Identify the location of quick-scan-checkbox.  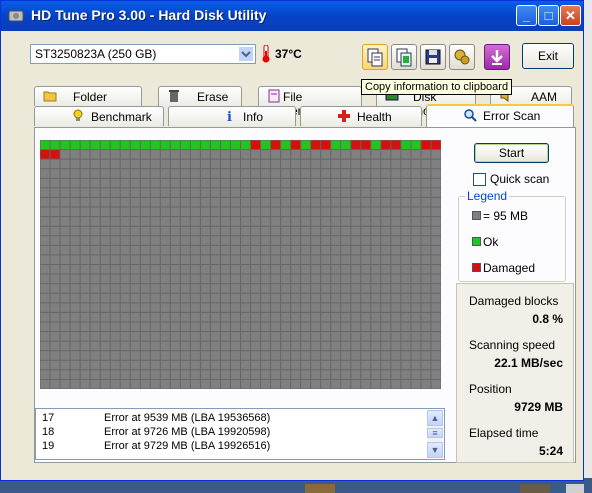
(479, 179).